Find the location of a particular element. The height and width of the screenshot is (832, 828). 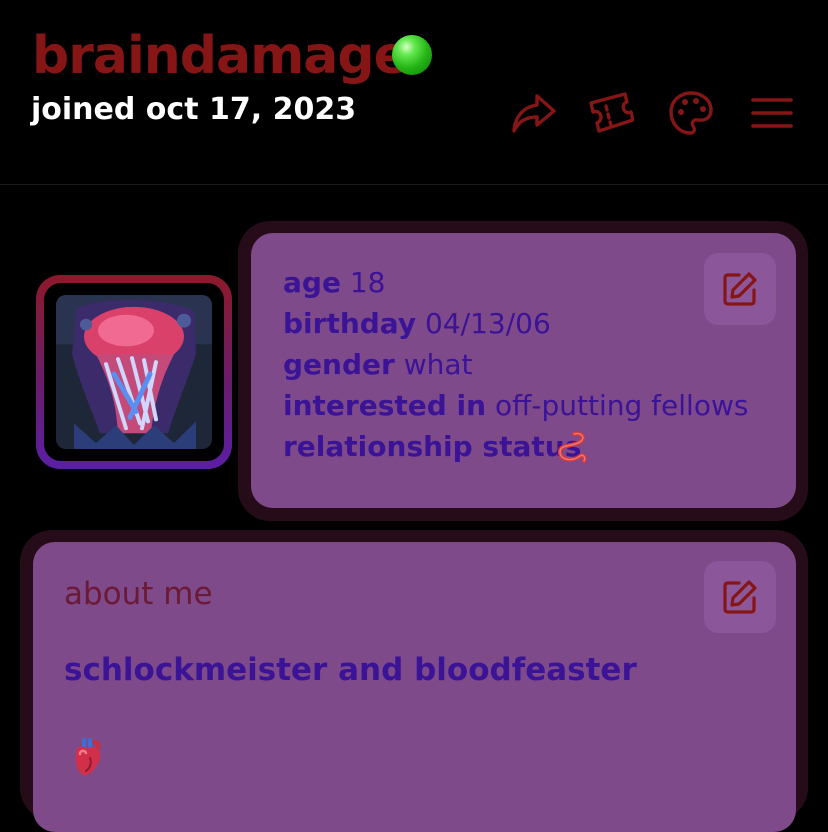

about-me-title: about me is located at coordinates (138, 594).